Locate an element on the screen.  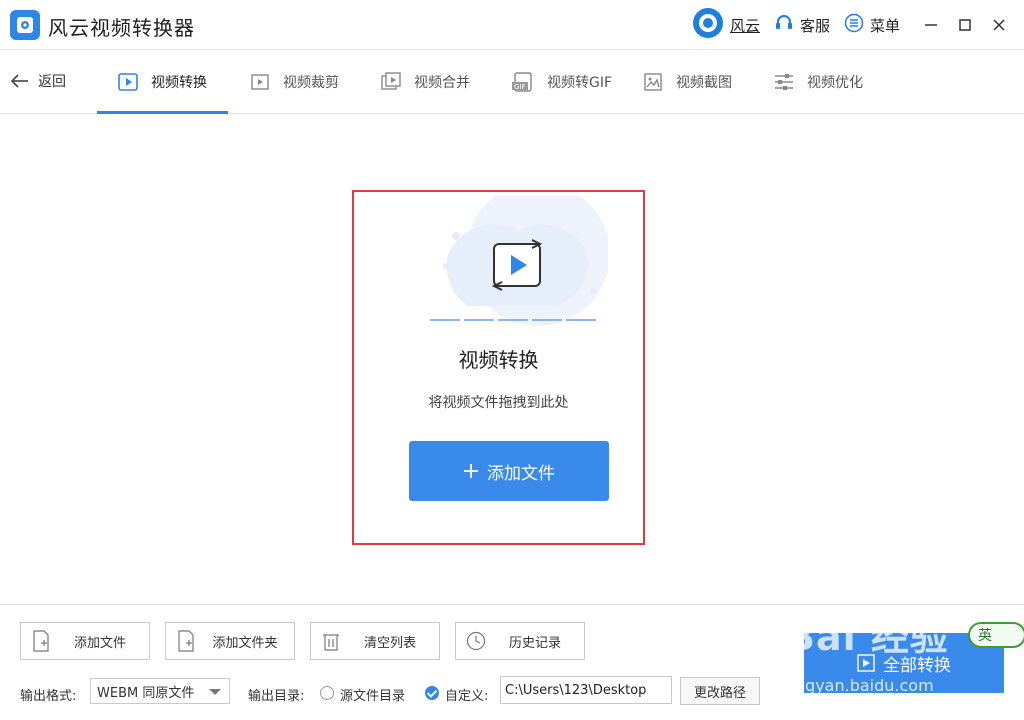
tab-video-merge: 视频合并 is located at coordinates (425, 82).